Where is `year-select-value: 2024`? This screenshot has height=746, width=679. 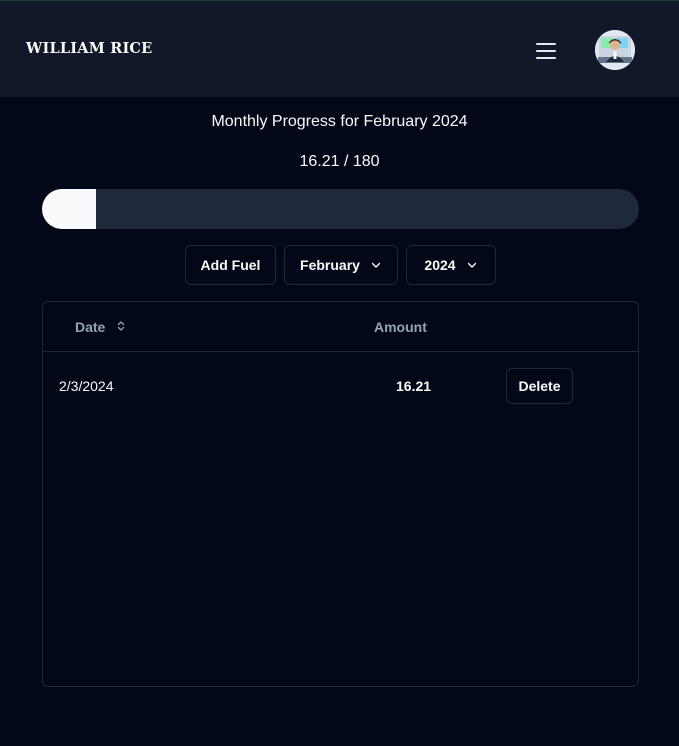
year-select-value: 2024 is located at coordinates (440, 265).